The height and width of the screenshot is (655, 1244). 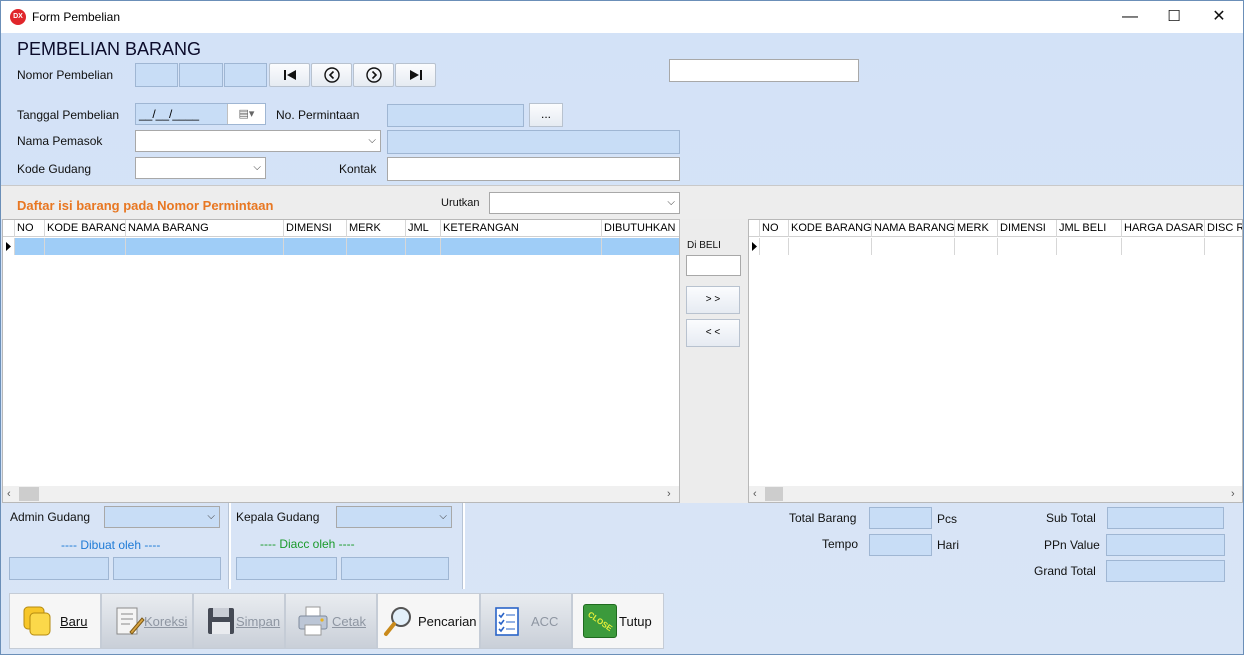 I want to click on last-record-button, so click(x=415, y=75).